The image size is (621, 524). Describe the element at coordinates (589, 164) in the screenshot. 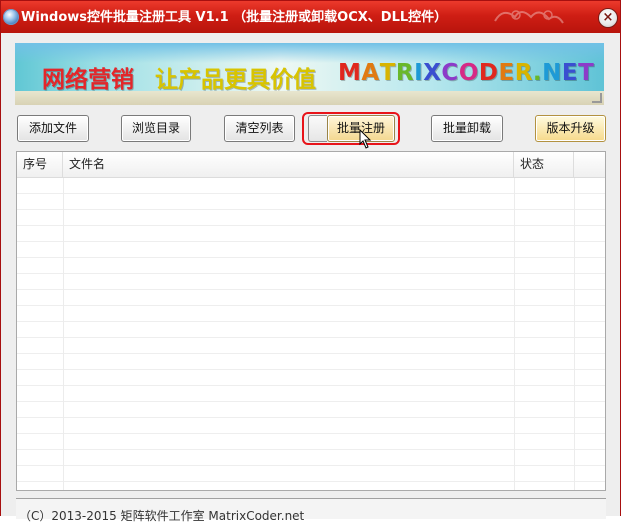

I see `column-header-extra` at that location.